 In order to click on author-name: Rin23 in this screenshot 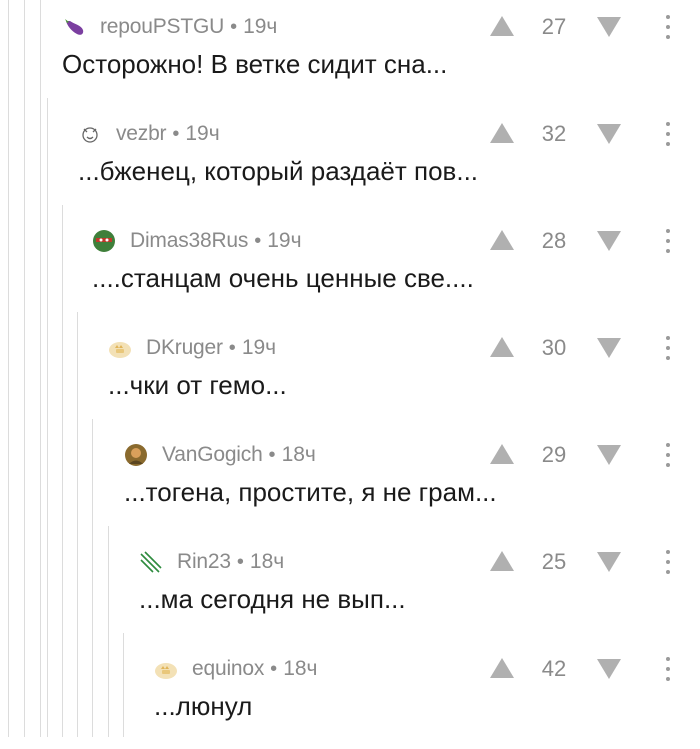, I will do `click(204, 562)`.